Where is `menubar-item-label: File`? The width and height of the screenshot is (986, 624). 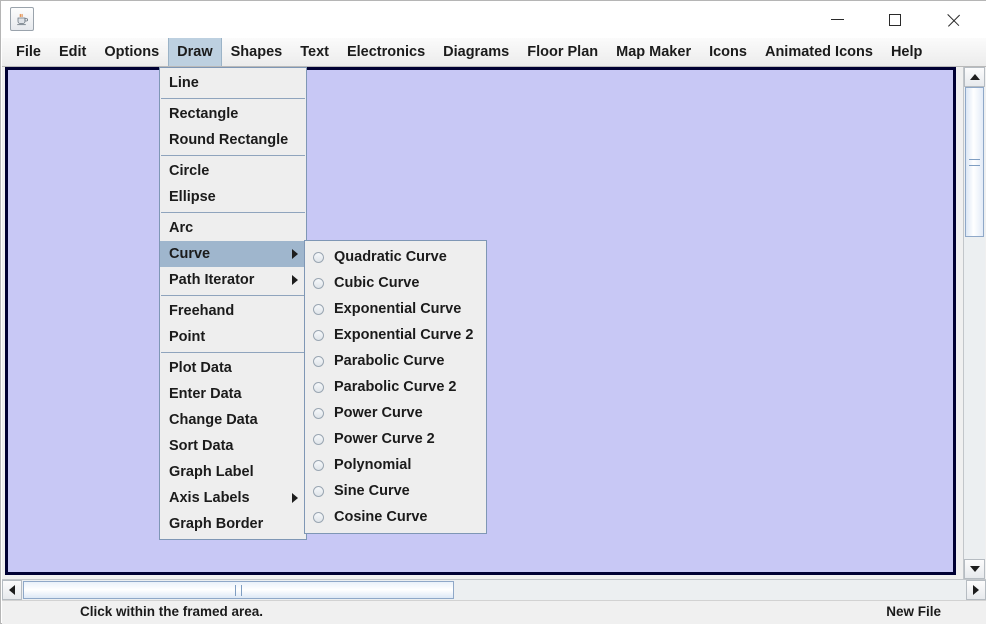 menubar-item-label: File is located at coordinates (28, 52).